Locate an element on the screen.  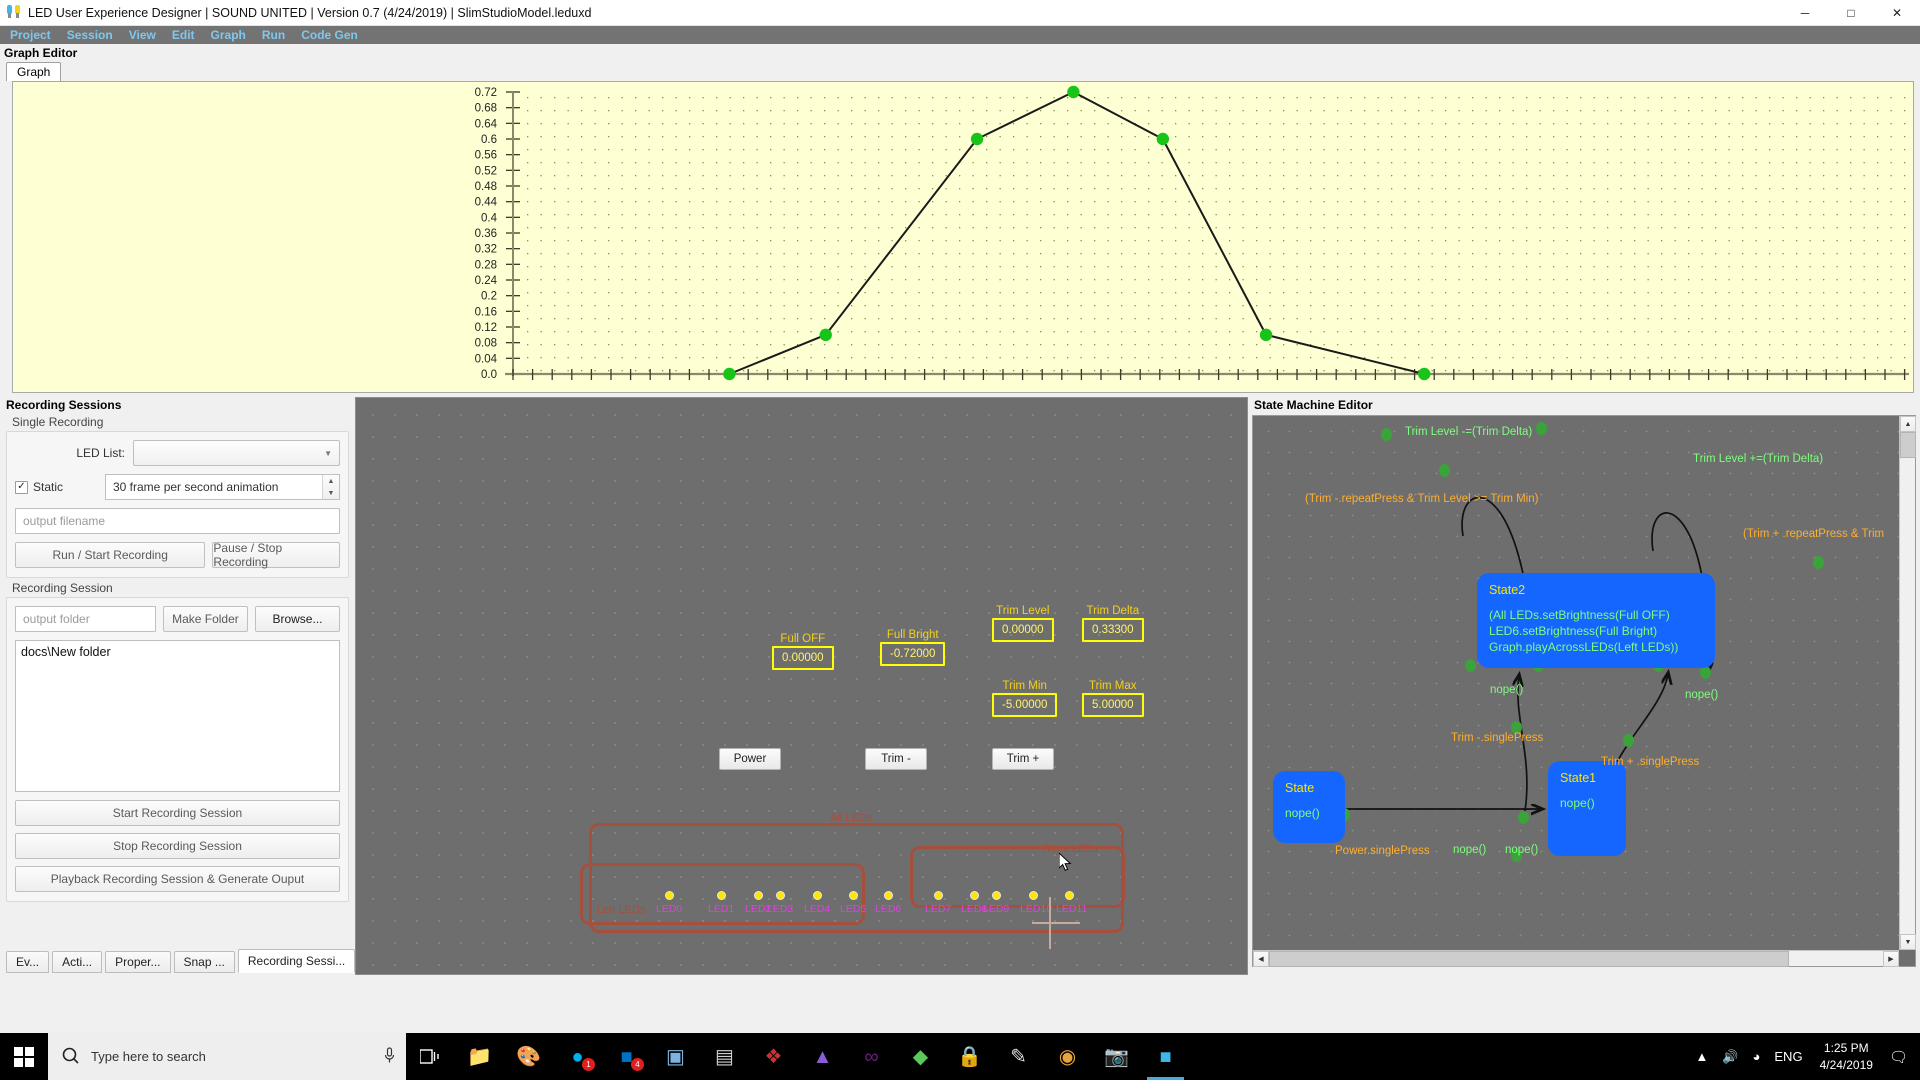
scroll-right-icon: ▶ is located at coordinates (1891, 959).